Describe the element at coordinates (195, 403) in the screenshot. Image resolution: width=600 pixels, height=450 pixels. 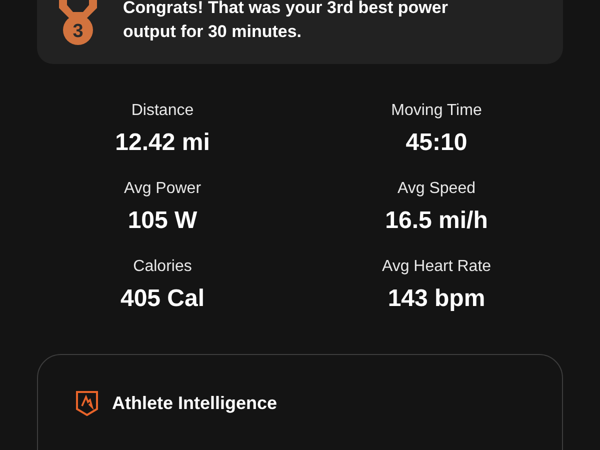
I see `card-title: Athlete Intelligence` at that location.